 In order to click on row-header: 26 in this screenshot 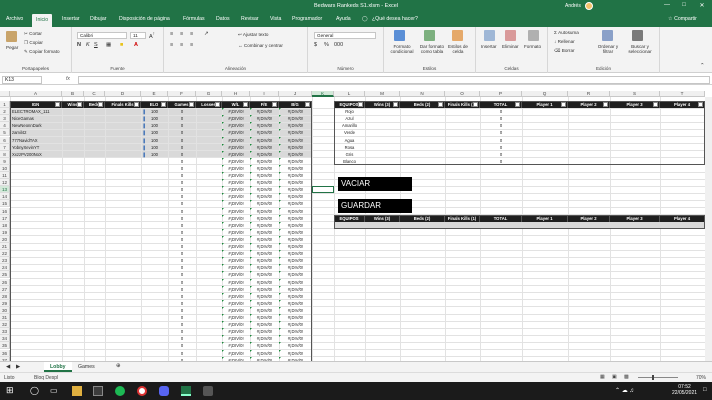, I will do `click(5, 282)`.